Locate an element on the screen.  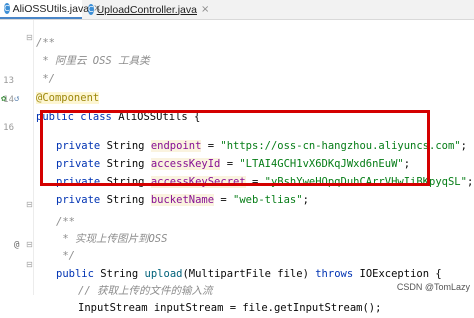
code-line-bucketname: private String bucketName = "web-tlias"; is located at coordinates (182, 200).